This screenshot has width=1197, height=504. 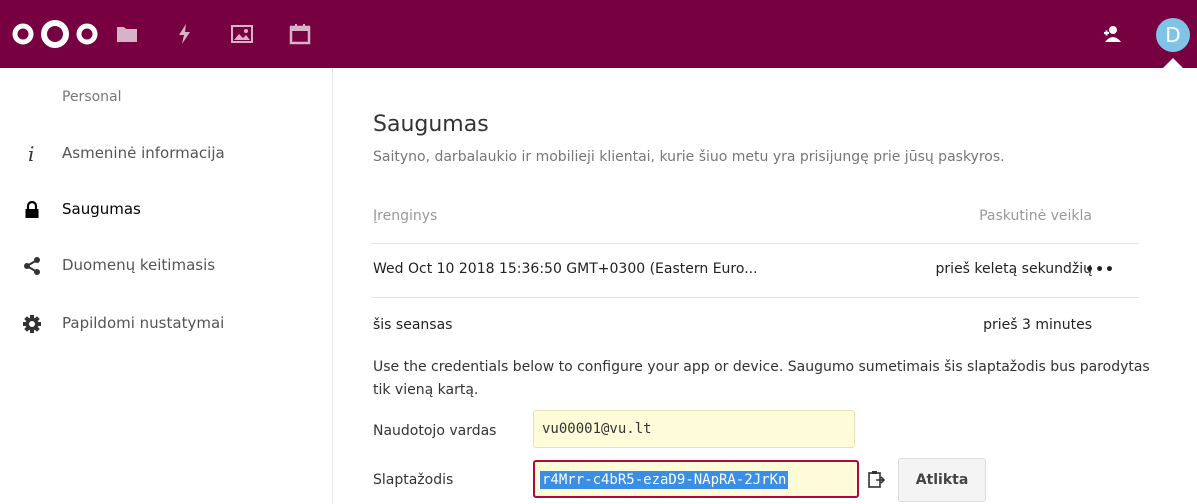 What do you see at coordinates (143, 323) in the screenshot?
I see `sidebar-item-label: Papildomi nustatymai` at bounding box center [143, 323].